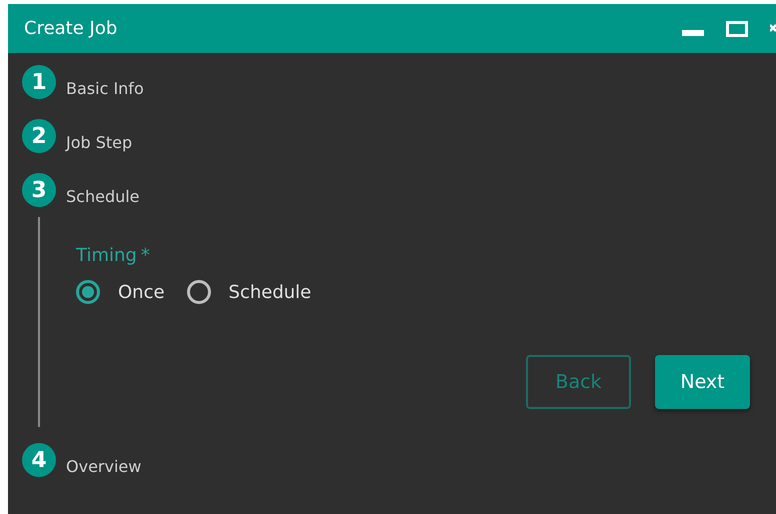 This screenshot has height=514, width=776. Describe the element at coordinates (105, 88) in the screenshot. I see `step-label: Basic Info` at that location.